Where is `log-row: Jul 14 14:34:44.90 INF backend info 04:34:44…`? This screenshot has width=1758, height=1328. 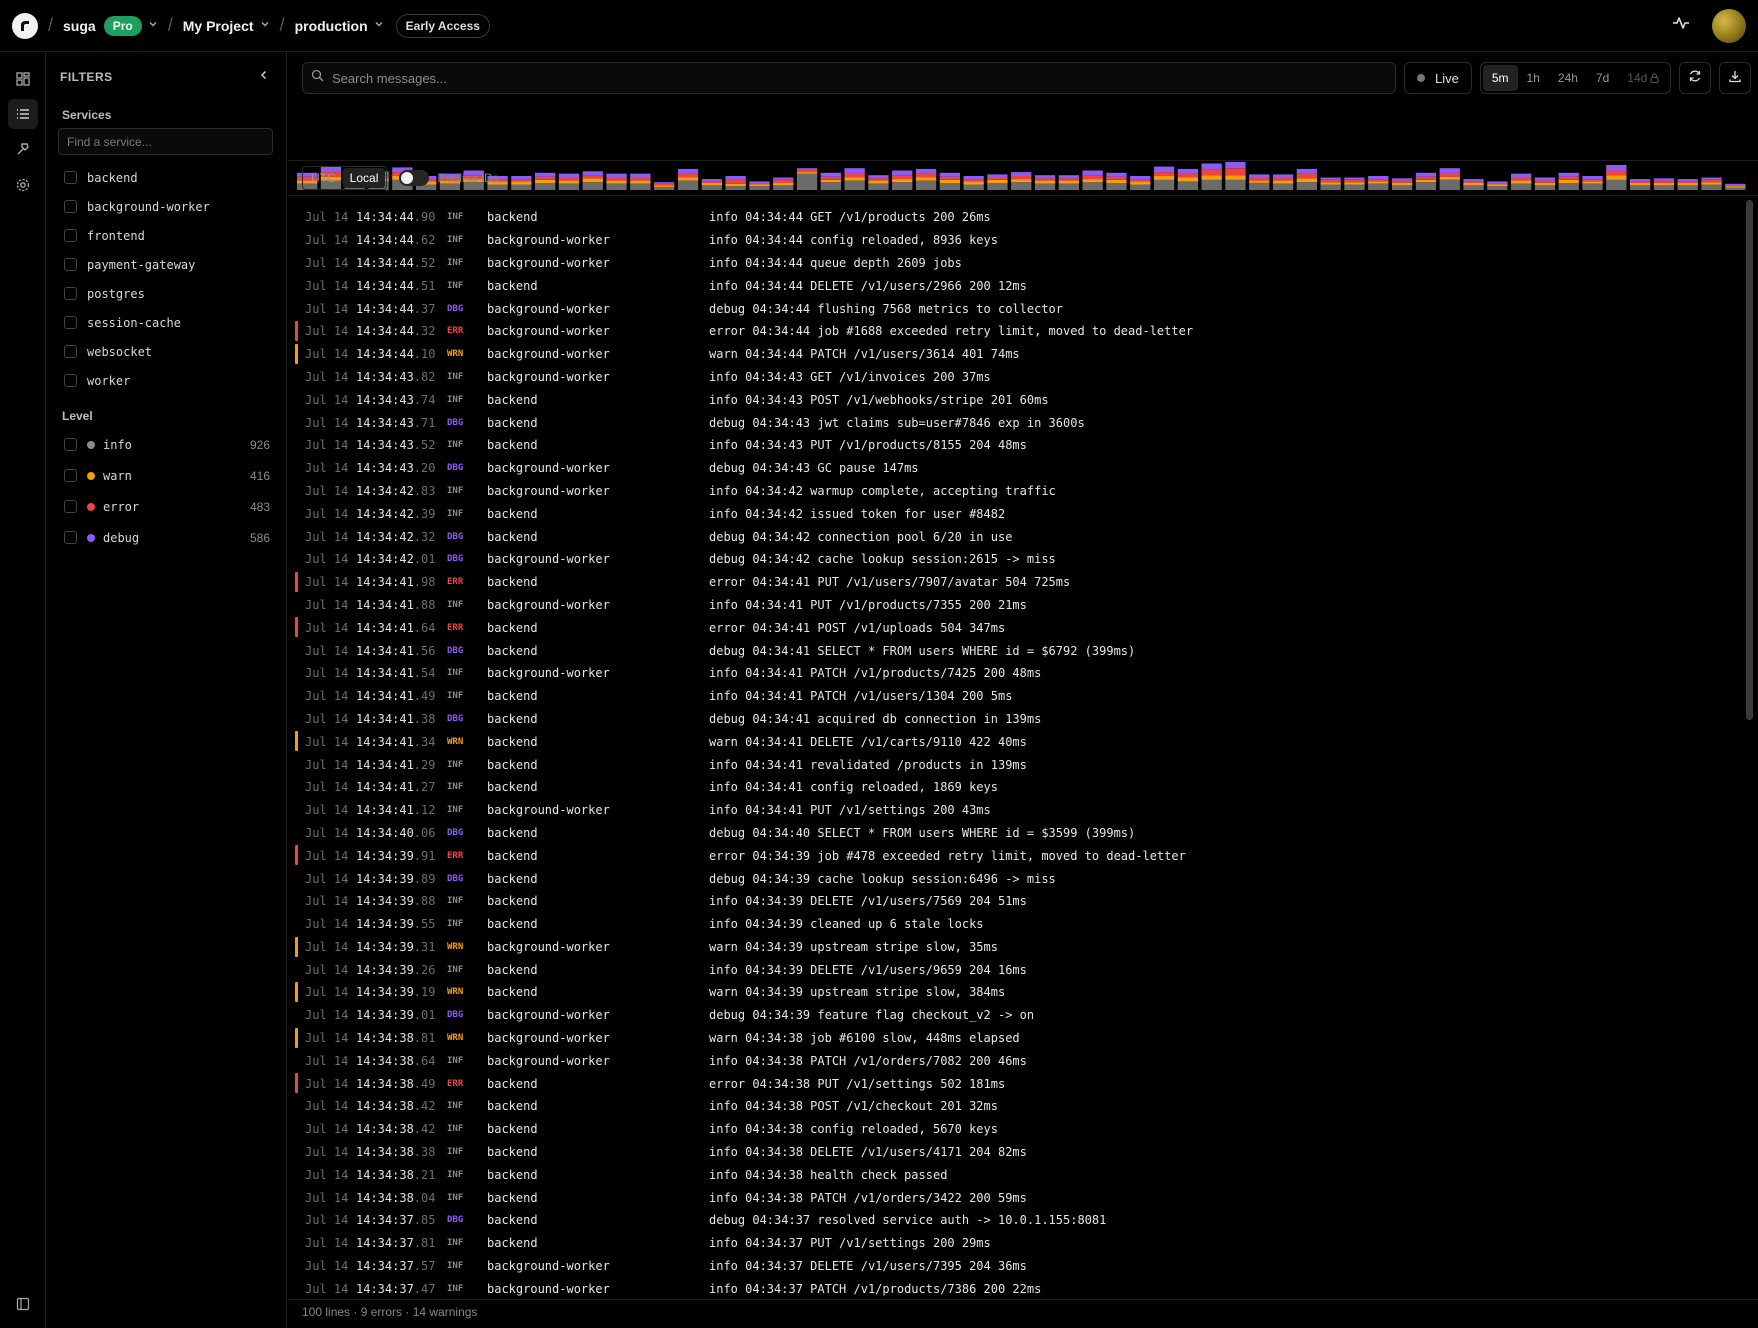 log-row: Jul 14 14:34:44.90 INF backend info 04:34:44… is located at coordinates (1016, 217).